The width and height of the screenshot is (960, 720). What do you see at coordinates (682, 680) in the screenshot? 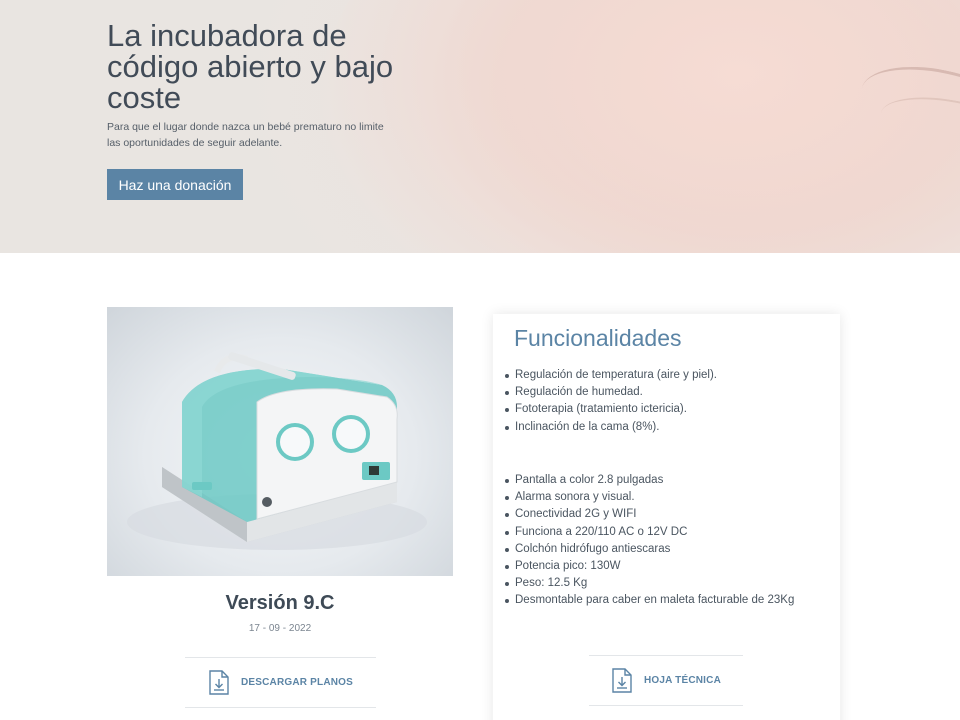
I see `datasheet-label: HOJA TÉCNICA` at bounding box center [682, 680].